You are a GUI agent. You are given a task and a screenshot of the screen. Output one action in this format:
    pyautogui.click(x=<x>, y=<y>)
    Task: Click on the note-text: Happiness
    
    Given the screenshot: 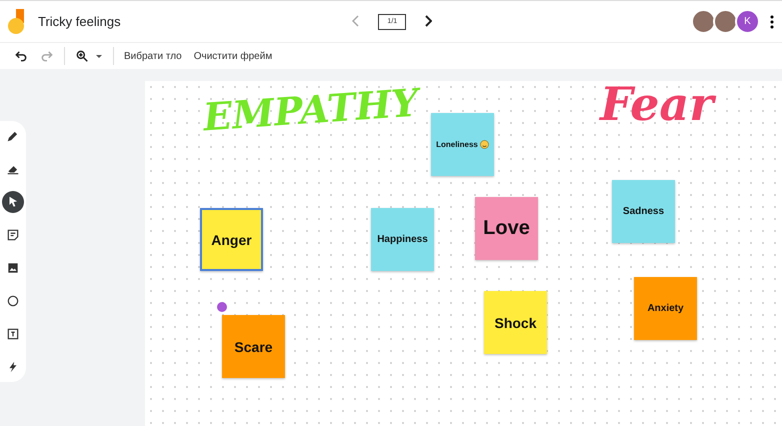 What is the action you would take?
    pyautogui.click(x=402, y=239)
    